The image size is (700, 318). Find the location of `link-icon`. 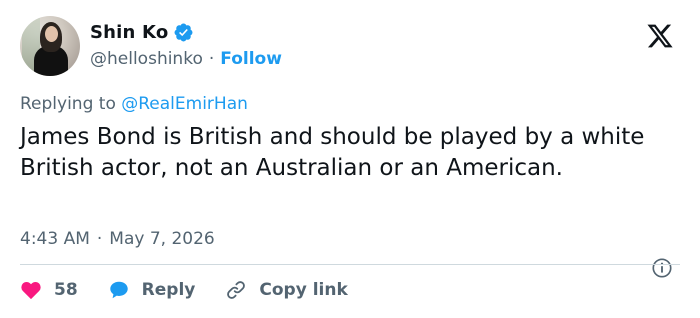

link-icon is located at coordinates (236, 290).